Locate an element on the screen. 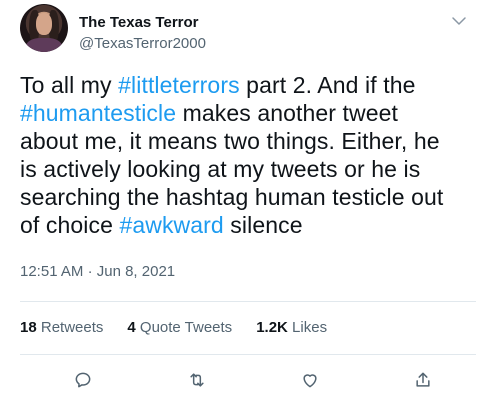 This screenshot has width=480, height=405. share-icon is located at coordinates (423, 379).